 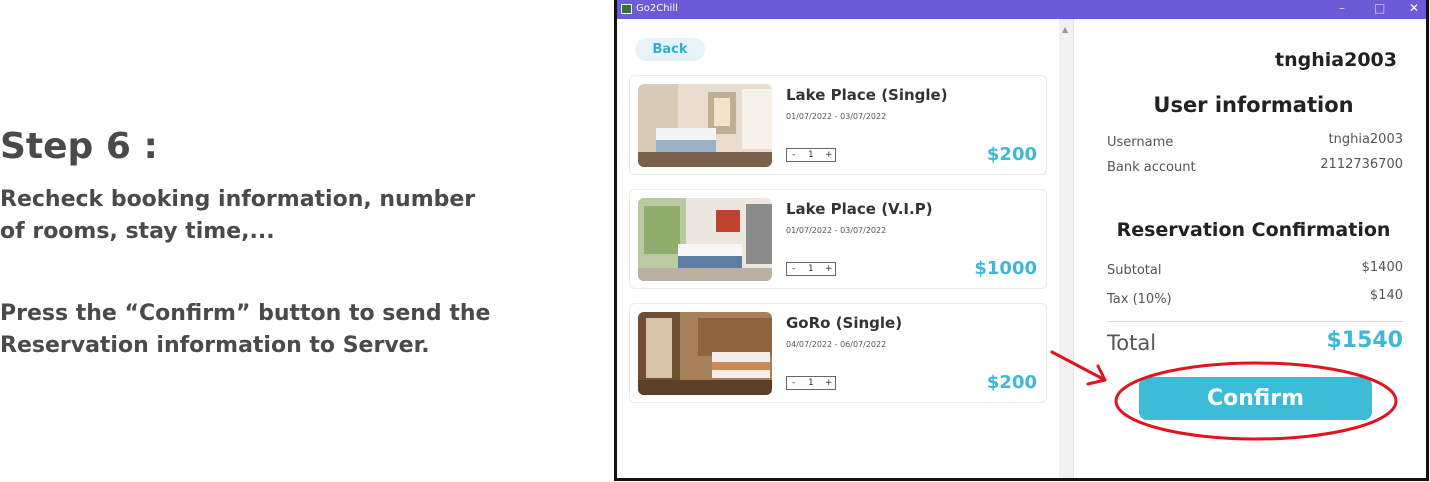 I want to click on room-dates: 04/07/2022 - 06/07/2022, so click(x=836, y=344).